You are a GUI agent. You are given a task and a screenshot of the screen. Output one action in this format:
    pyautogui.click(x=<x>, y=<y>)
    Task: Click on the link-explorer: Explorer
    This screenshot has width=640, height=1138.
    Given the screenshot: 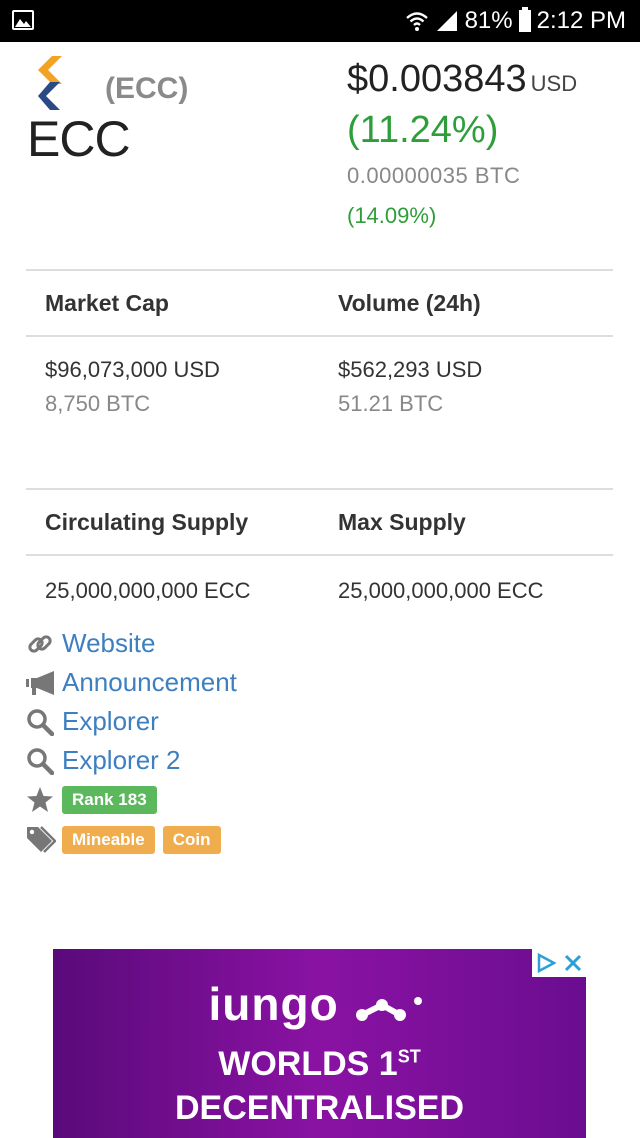 What is the action you would take?
    pyautogui.click(x=131, y=721)
    